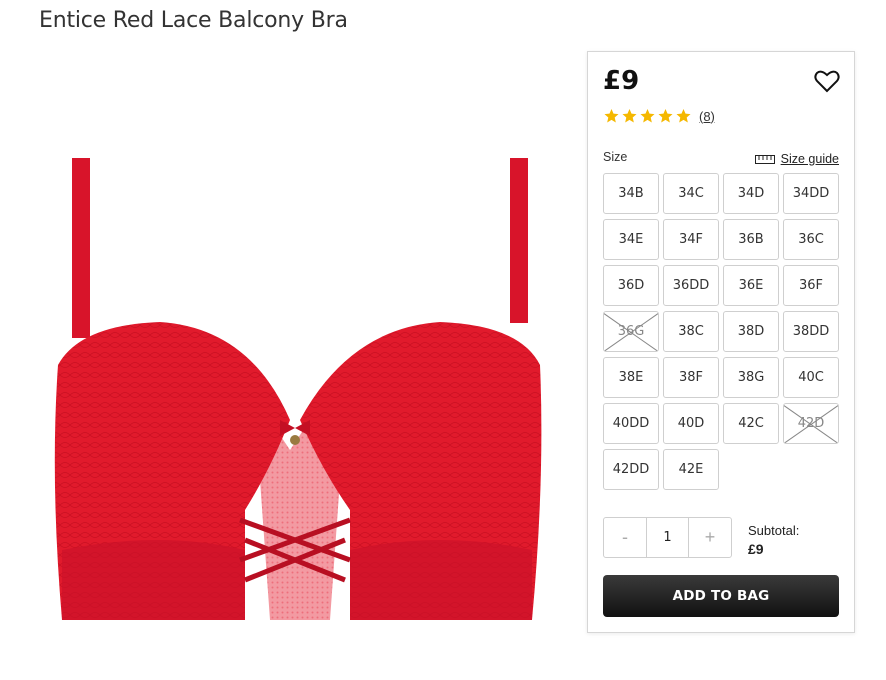  What do you see at coordinates (631, 469) in the screenshot?
I see `size-option-42dd: 42DD` at bounding box center [631, 469].